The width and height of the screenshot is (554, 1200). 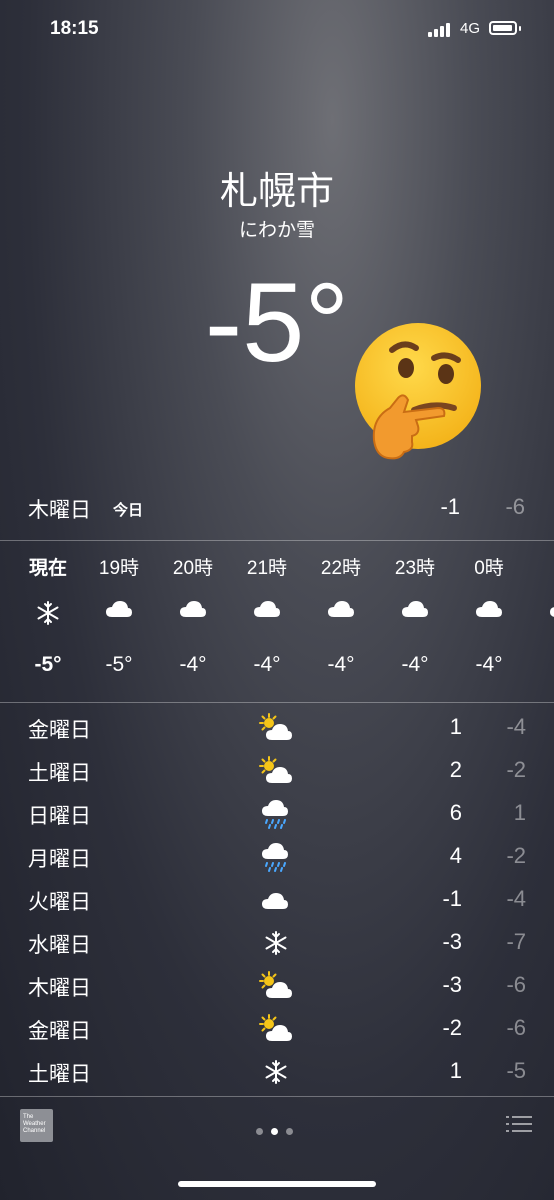 I want to click on daily-row: 日曜日 6 1, so click(x=277, y=813).